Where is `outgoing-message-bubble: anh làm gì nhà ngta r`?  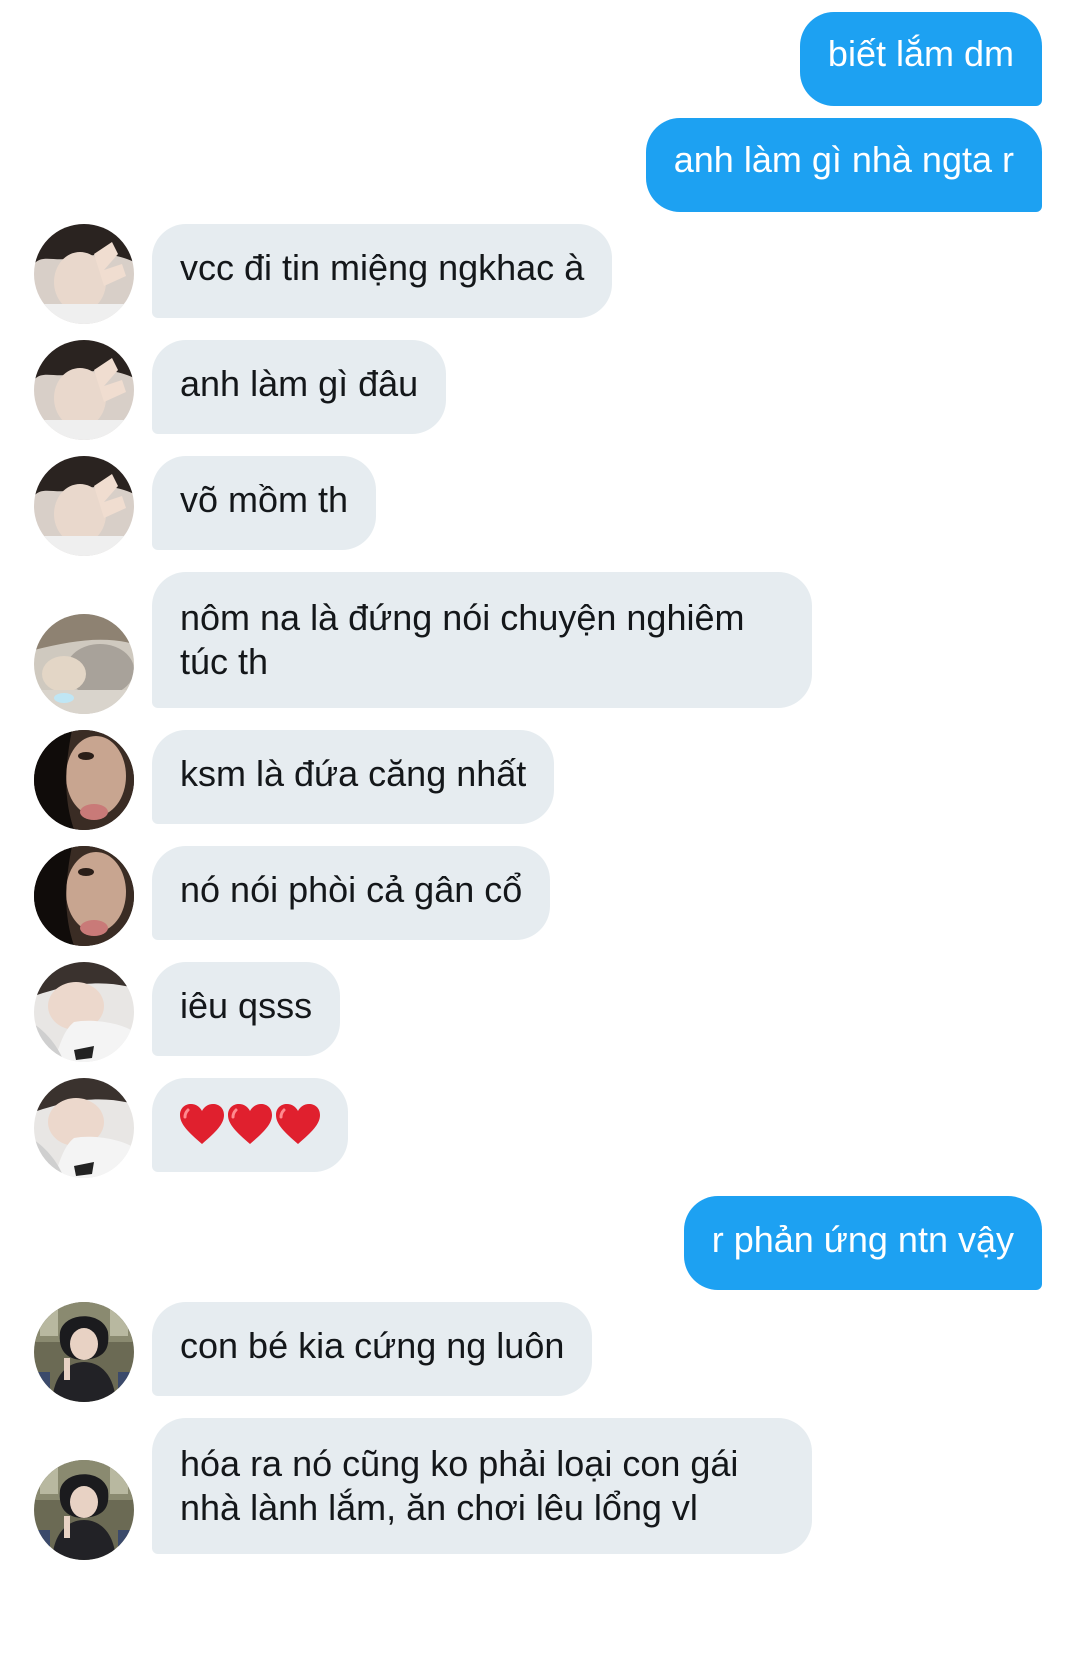
outgoing-message-bubble: anh làm gì nhà ngta r is located at coordinates (843, 165).